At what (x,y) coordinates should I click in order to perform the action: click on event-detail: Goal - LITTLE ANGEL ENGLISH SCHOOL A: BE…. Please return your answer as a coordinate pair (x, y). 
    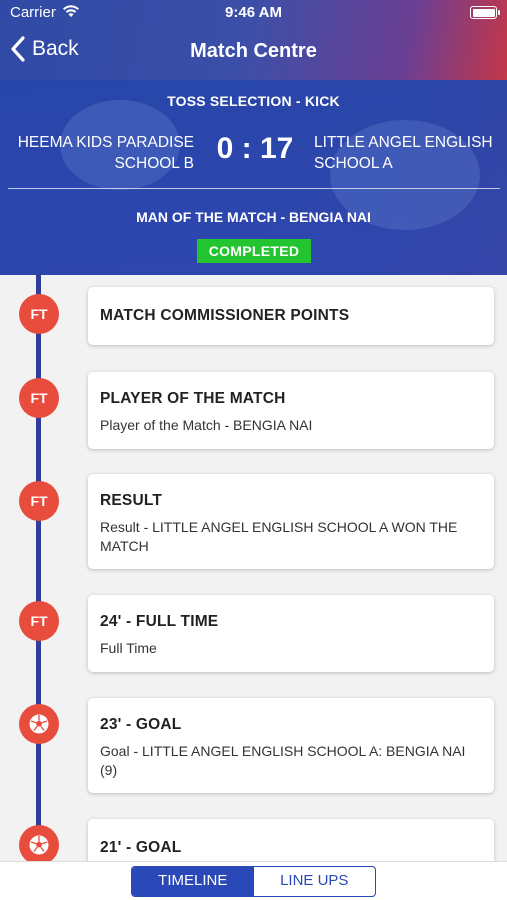
    Looking at the image, I should click on (283, 760).